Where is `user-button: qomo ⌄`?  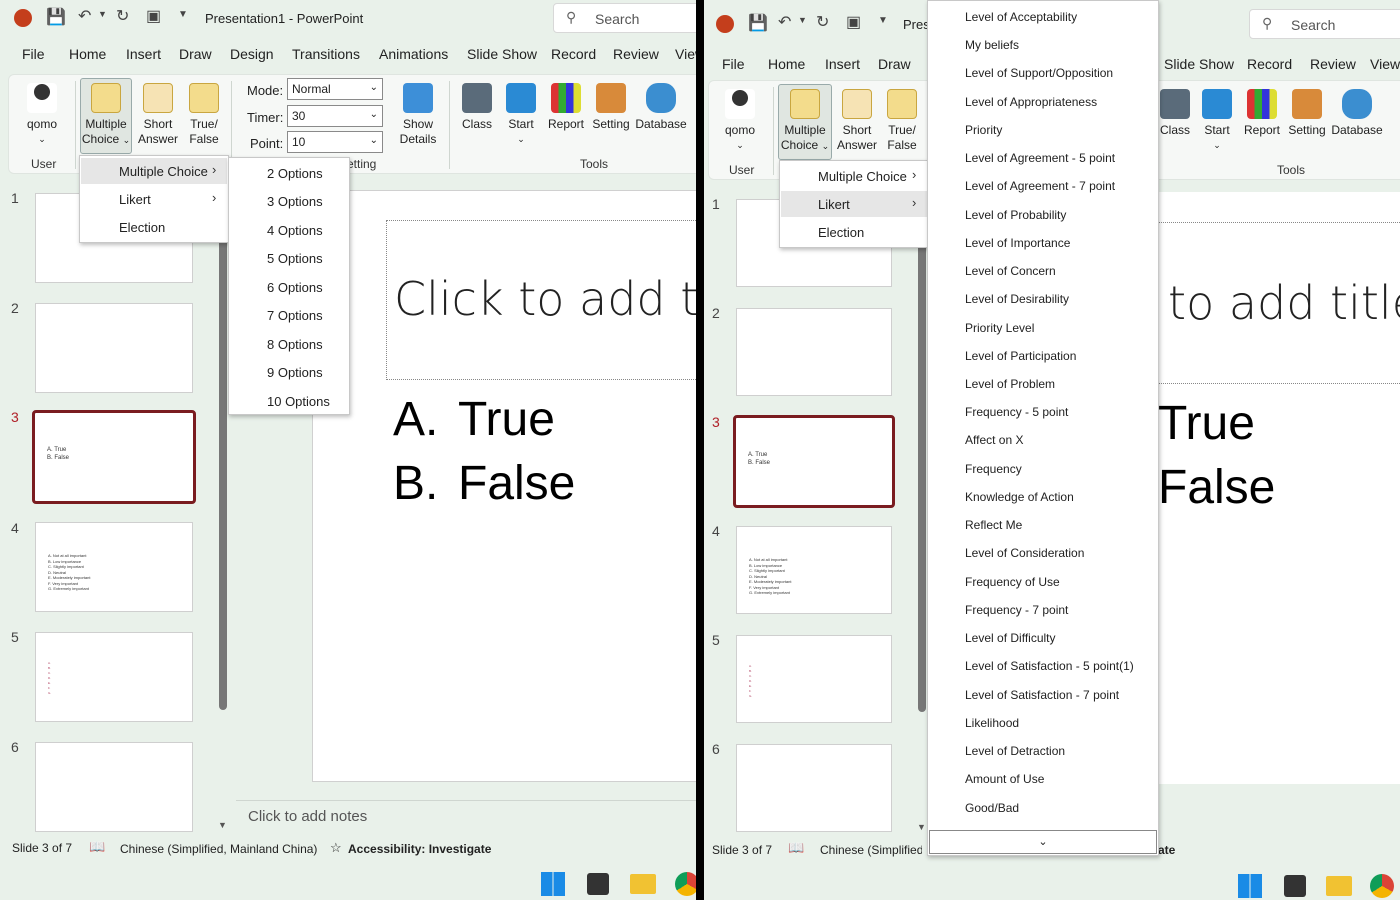
user-button: qomo ⌄ is located at coordinates (42, 115).